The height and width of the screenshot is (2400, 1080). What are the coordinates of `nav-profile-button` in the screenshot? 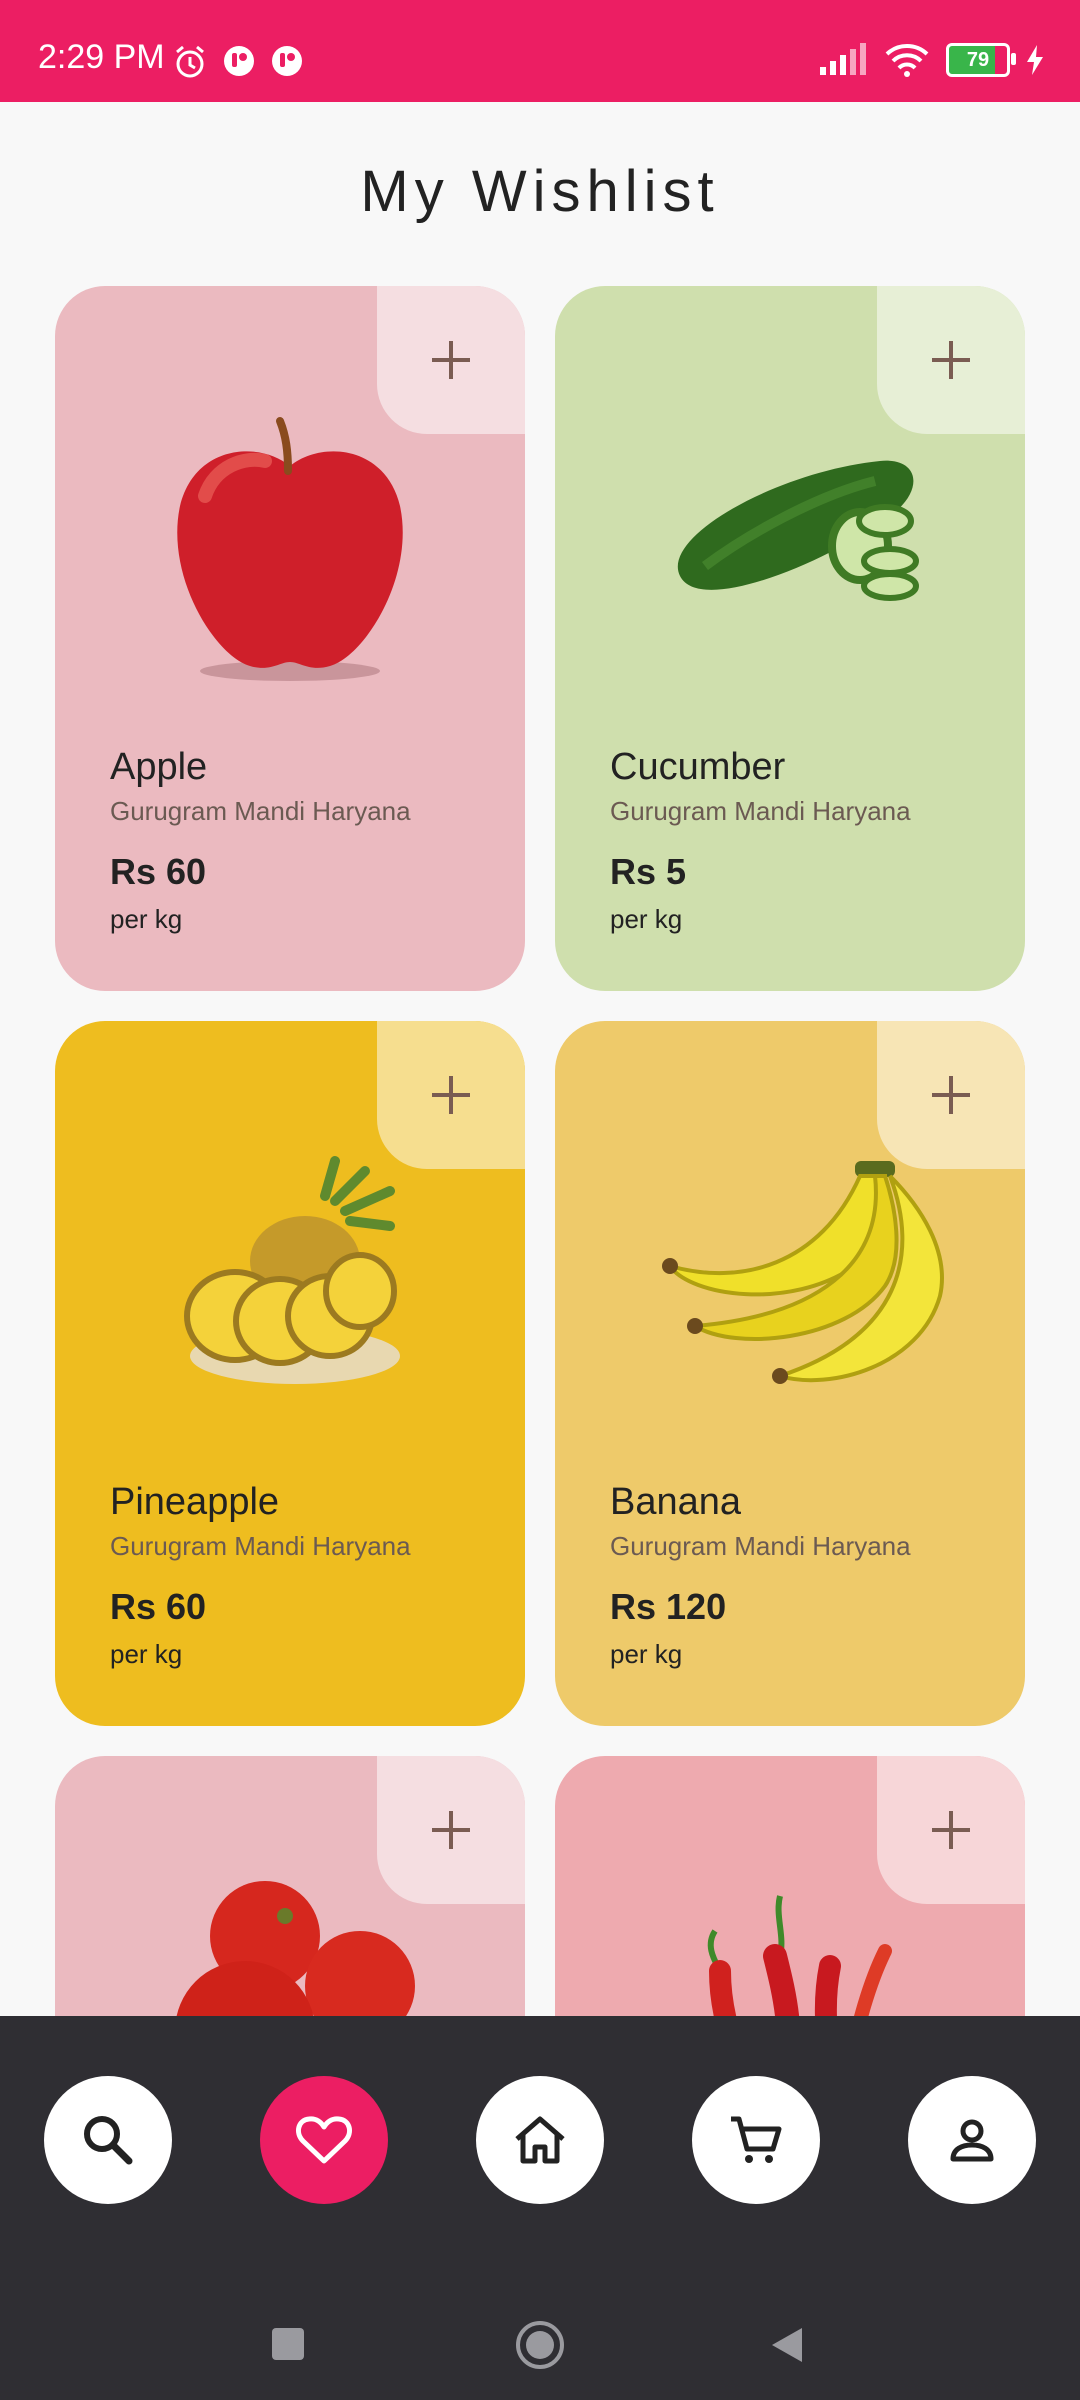 It's located at (972, 2140).